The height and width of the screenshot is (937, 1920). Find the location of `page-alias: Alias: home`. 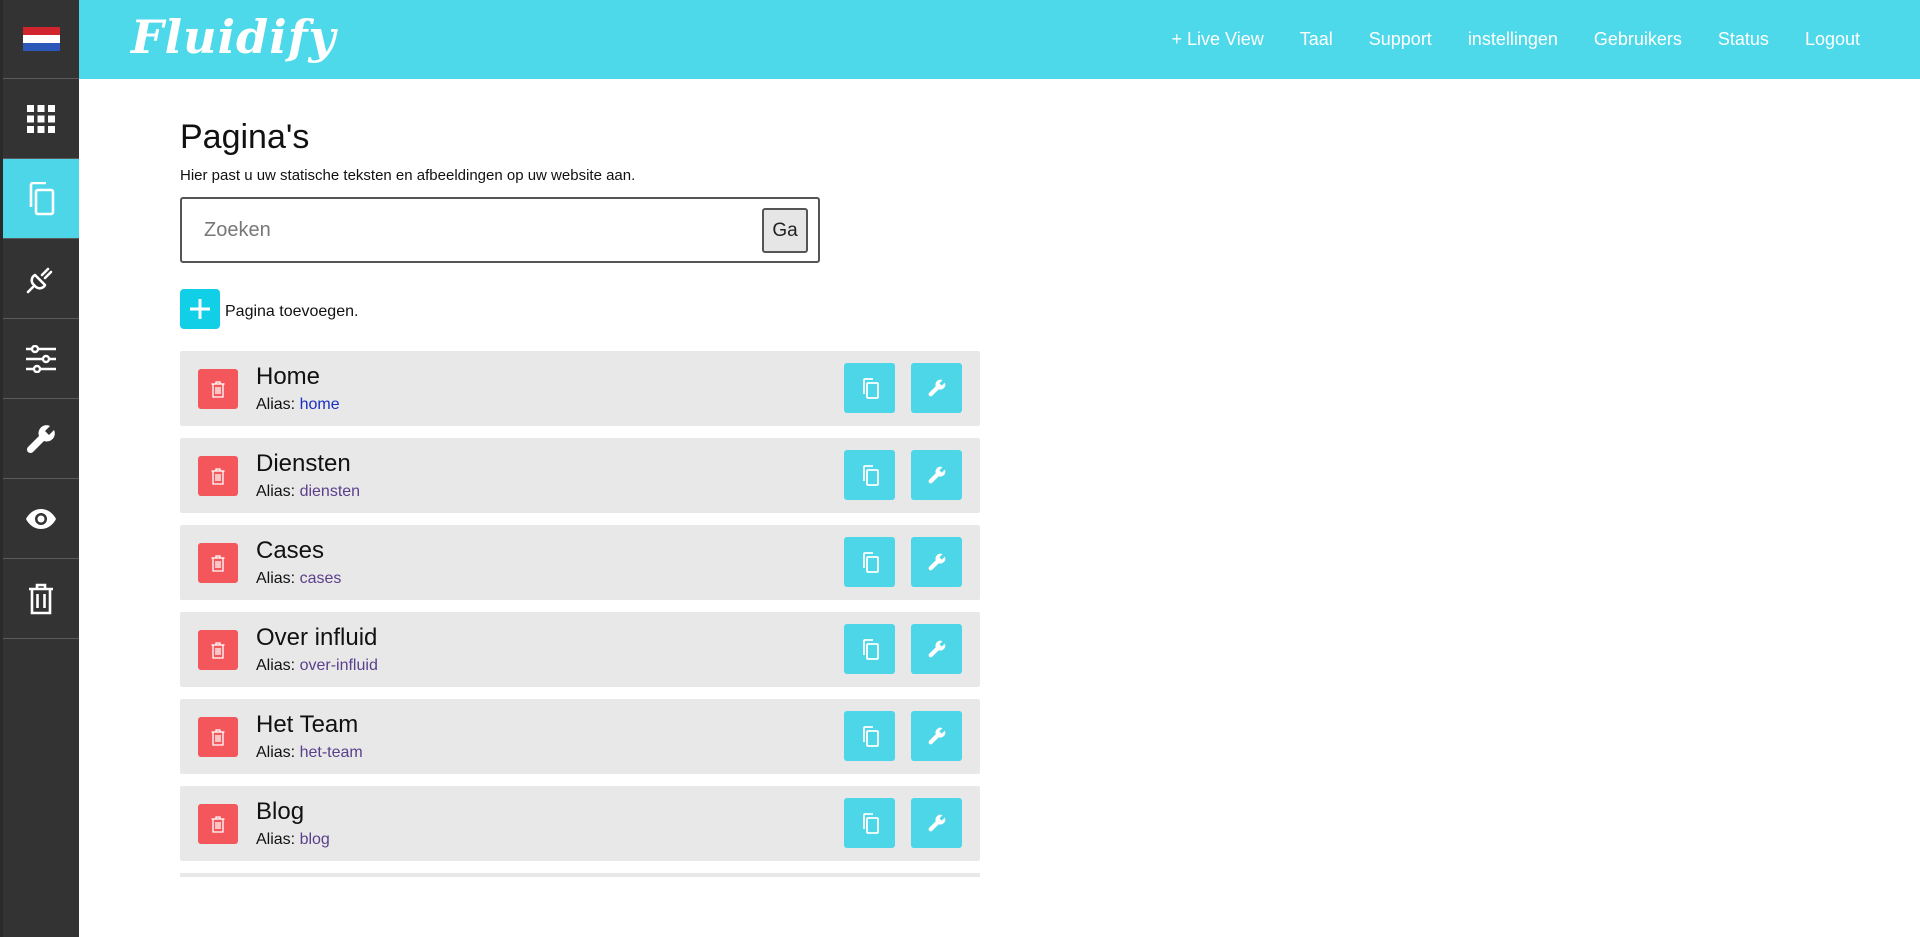

page-alias: Alias: home is located at coordinates (298, 405).